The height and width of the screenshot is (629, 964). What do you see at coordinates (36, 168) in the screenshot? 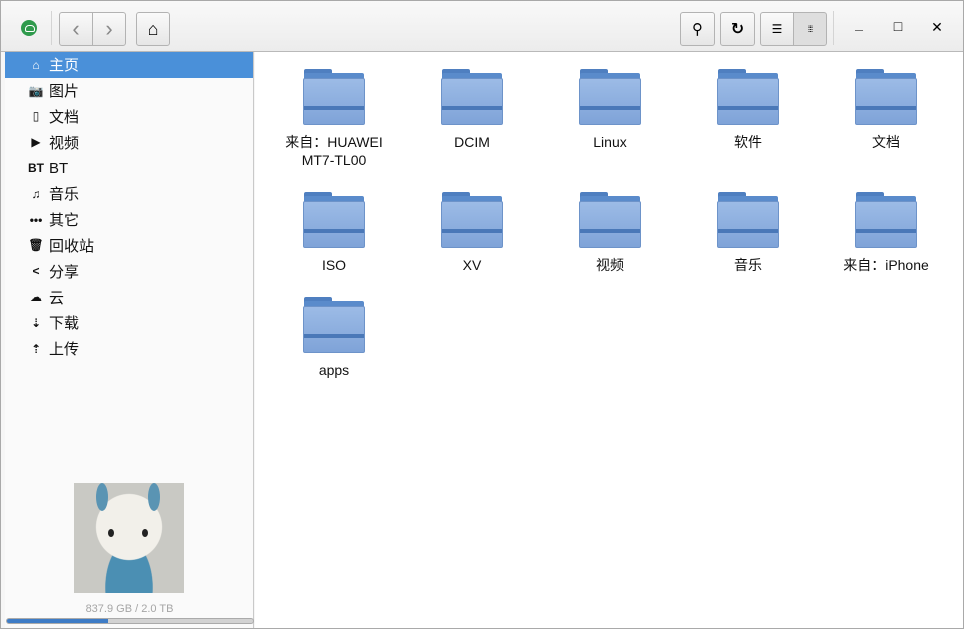
I see `bt-icon: BT` at bounding box center [36, 168].